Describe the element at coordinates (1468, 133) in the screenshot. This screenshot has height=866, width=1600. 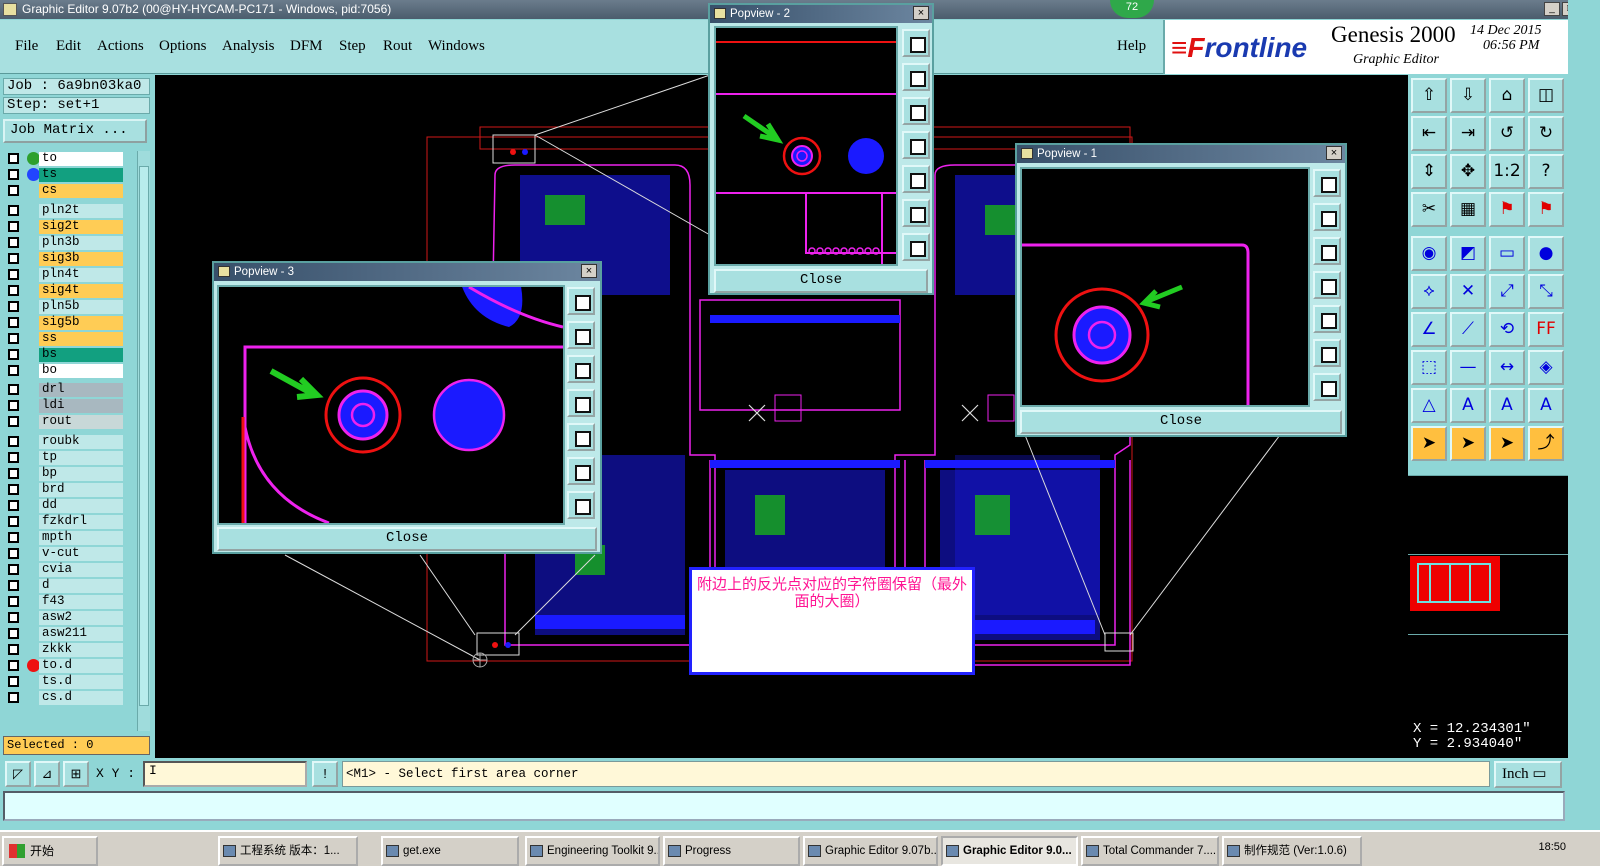
I see `pan-right-icon: ⇥` at that location.